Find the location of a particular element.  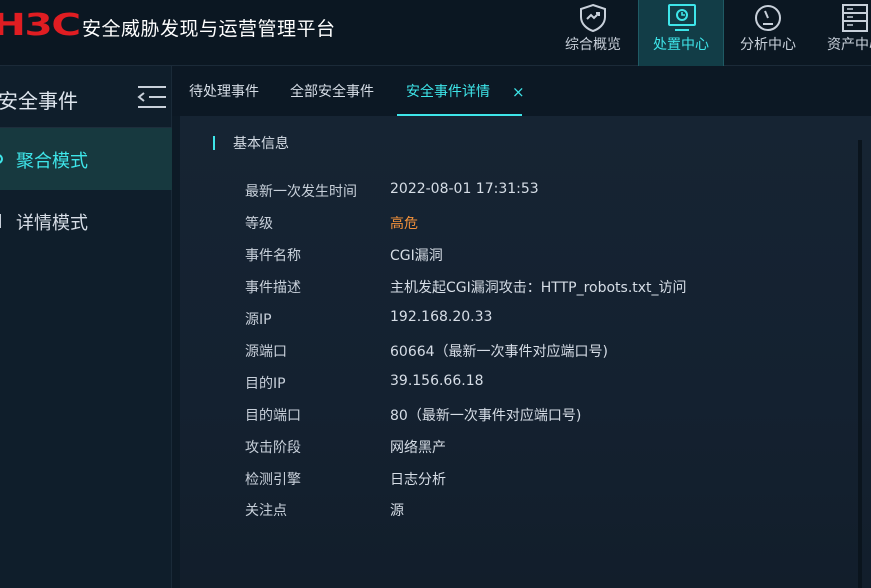

nav-label: 处置中心 is located at coordinates (681, 45).